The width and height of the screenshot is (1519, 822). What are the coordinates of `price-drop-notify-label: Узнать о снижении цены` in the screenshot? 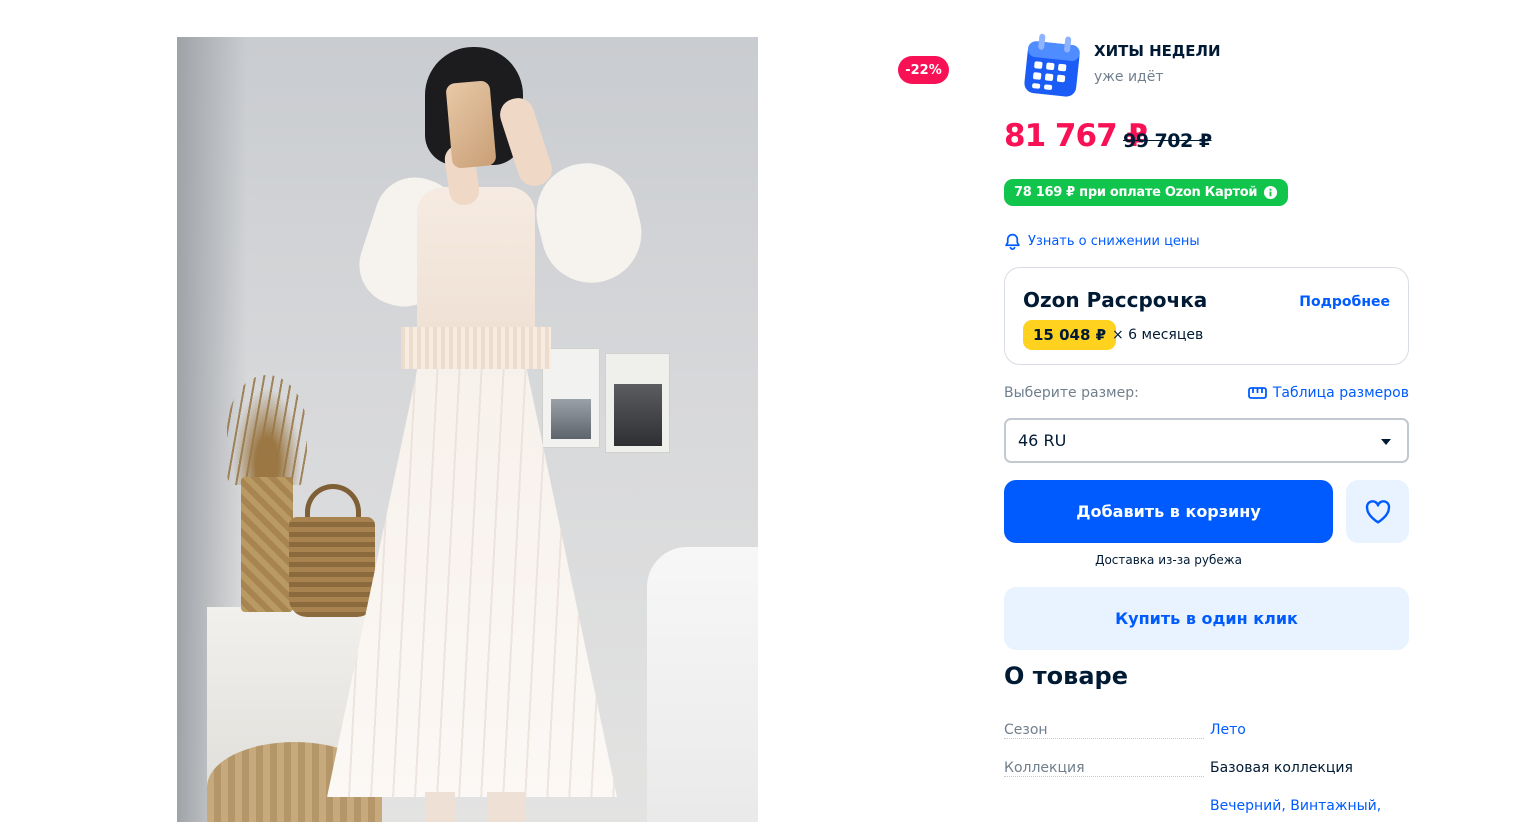 It's located at (1114, 241).